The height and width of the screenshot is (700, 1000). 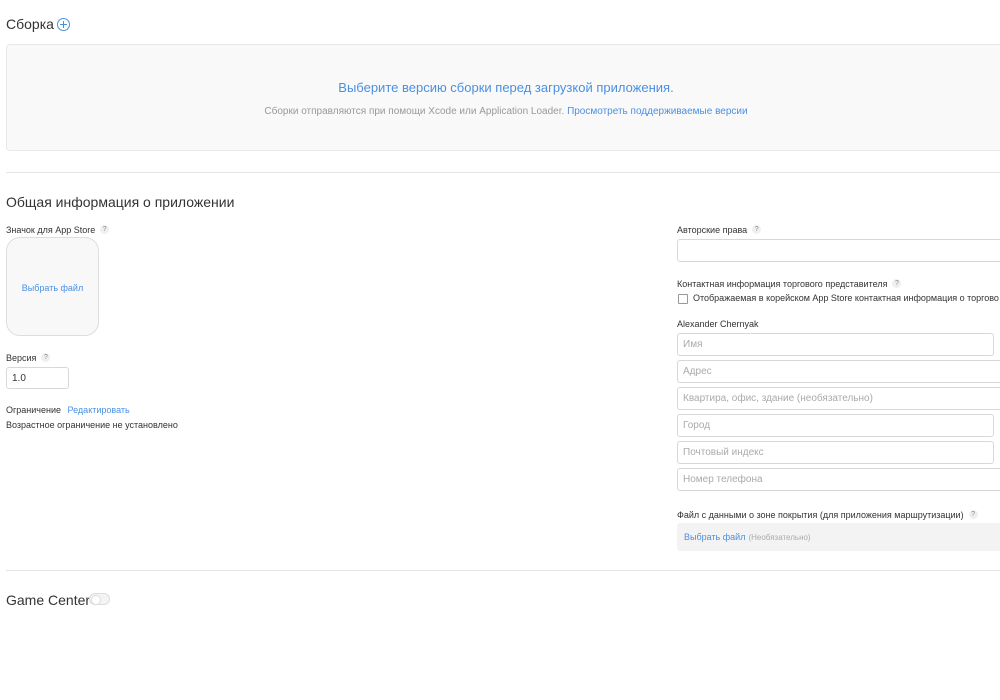 I want to click on restriction-label: Ограничение Редактировать, so click(x=68, y=410).